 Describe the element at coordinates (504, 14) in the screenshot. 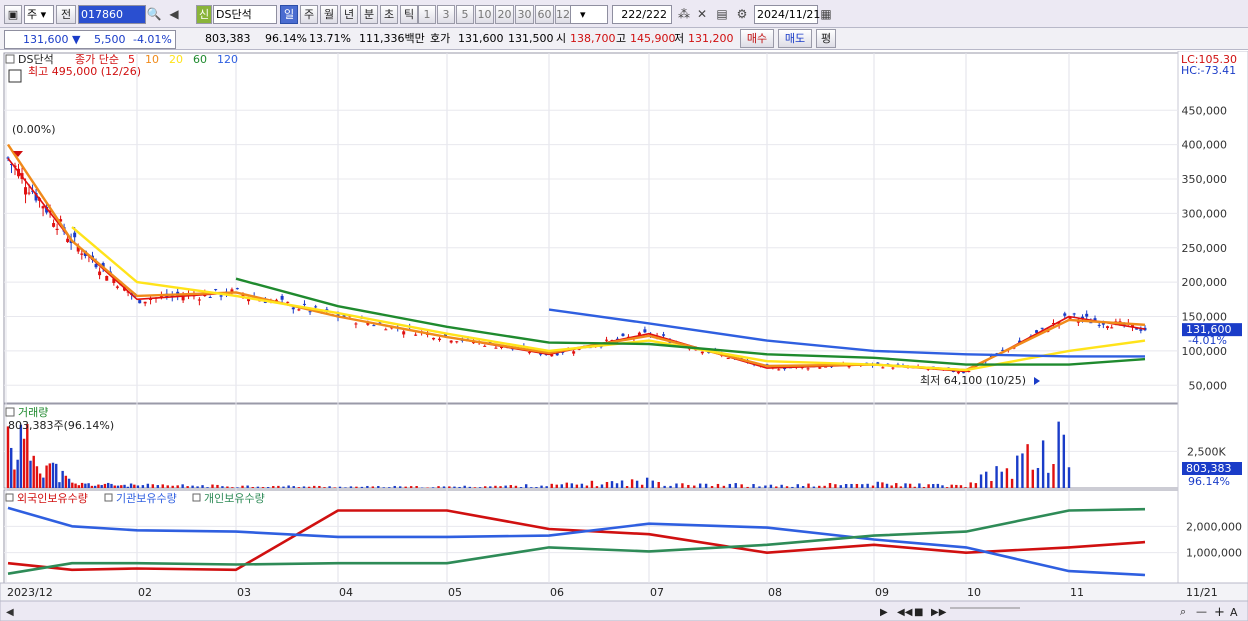

I see `minute-interval-4: 20` at that location.